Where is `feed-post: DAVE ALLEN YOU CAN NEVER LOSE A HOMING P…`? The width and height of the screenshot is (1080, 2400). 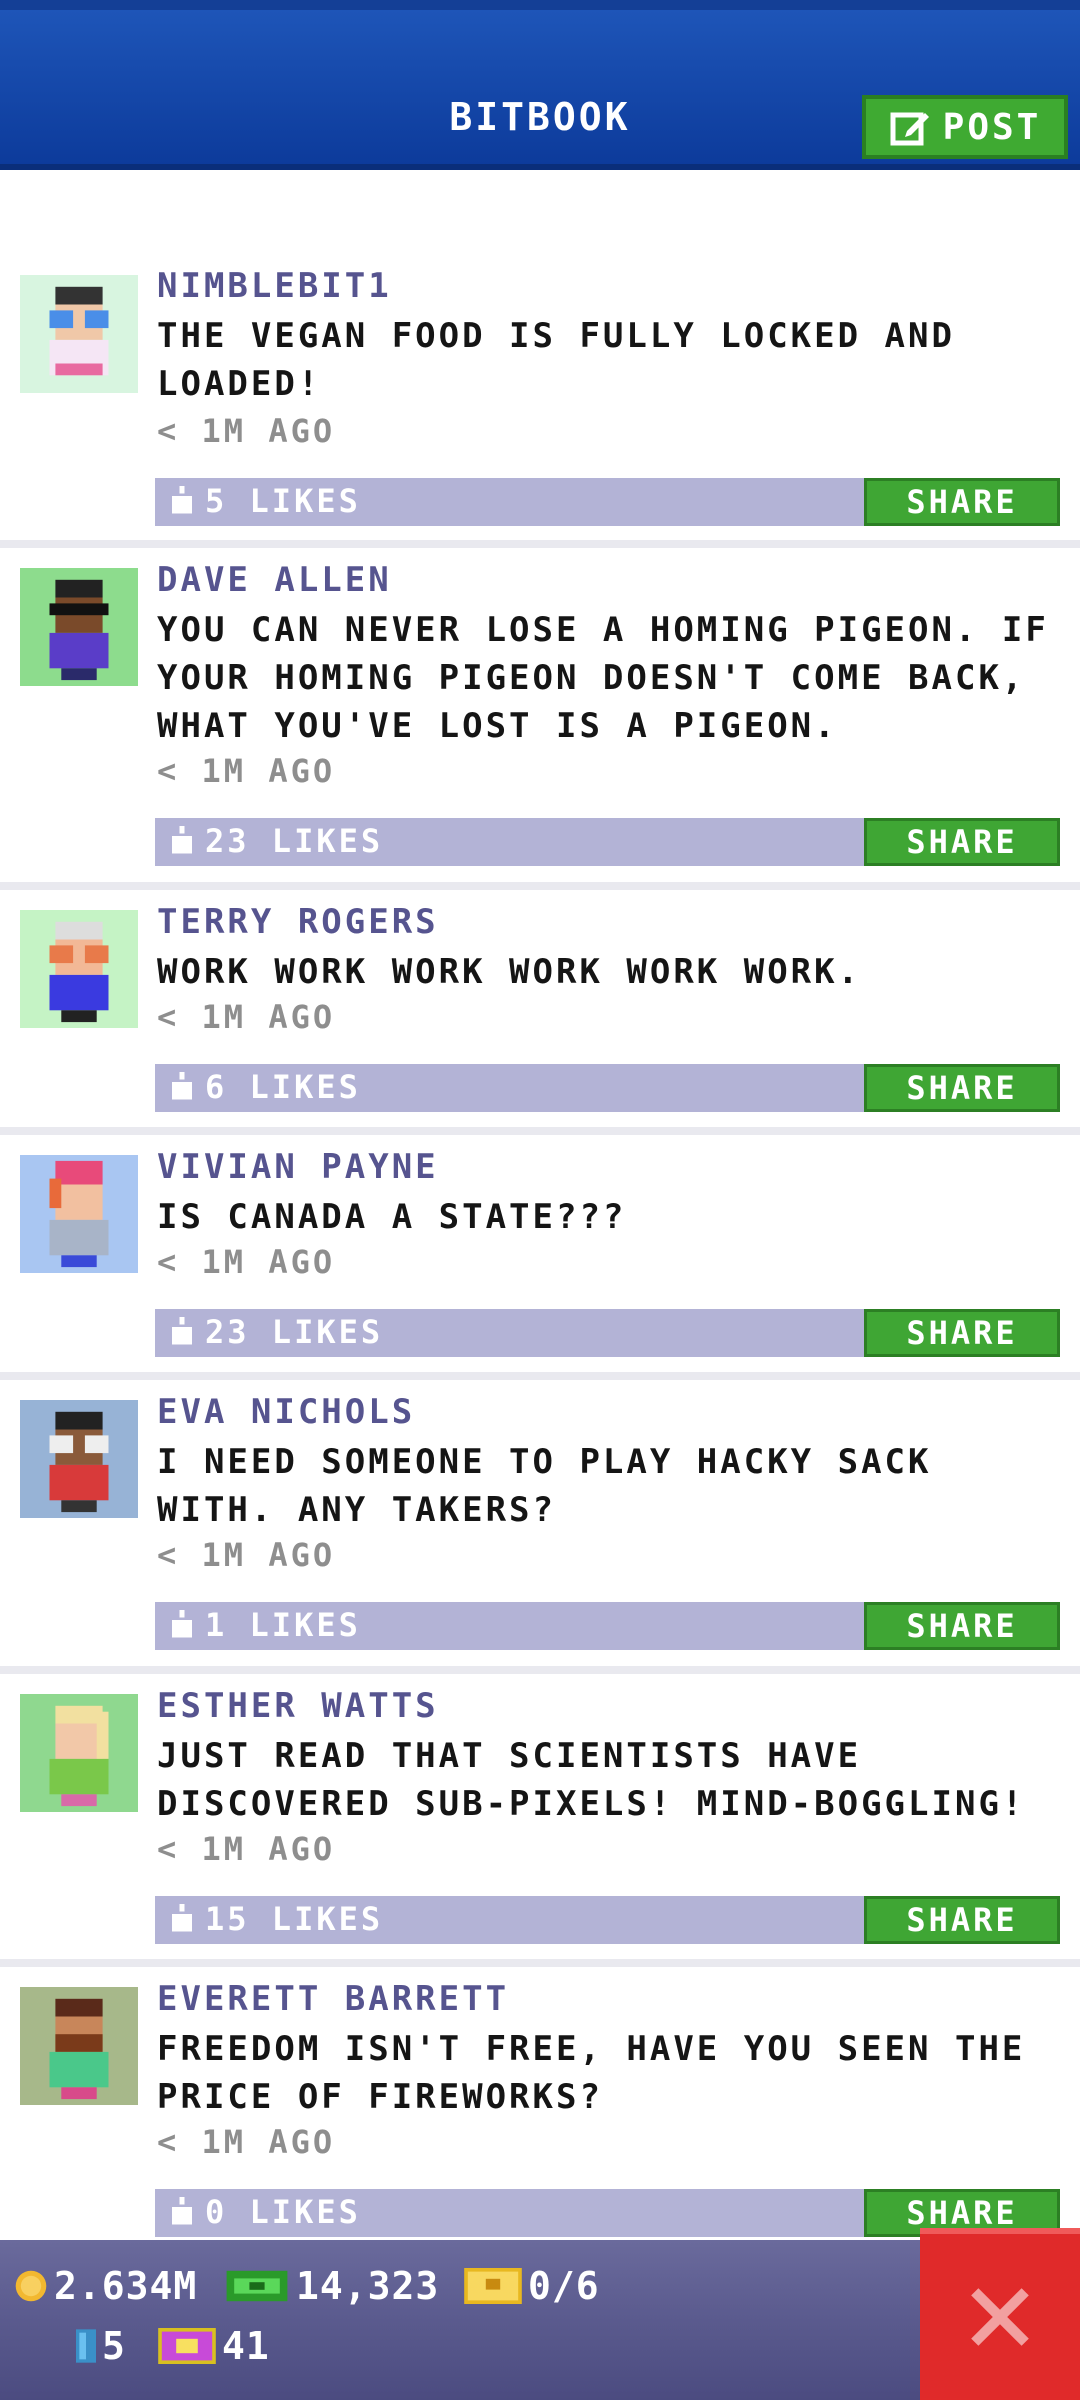 feed-post: DAVE ALLEN YOU CAN NEVER LOSE A HOMING P… is located at coordinates (540, 719).